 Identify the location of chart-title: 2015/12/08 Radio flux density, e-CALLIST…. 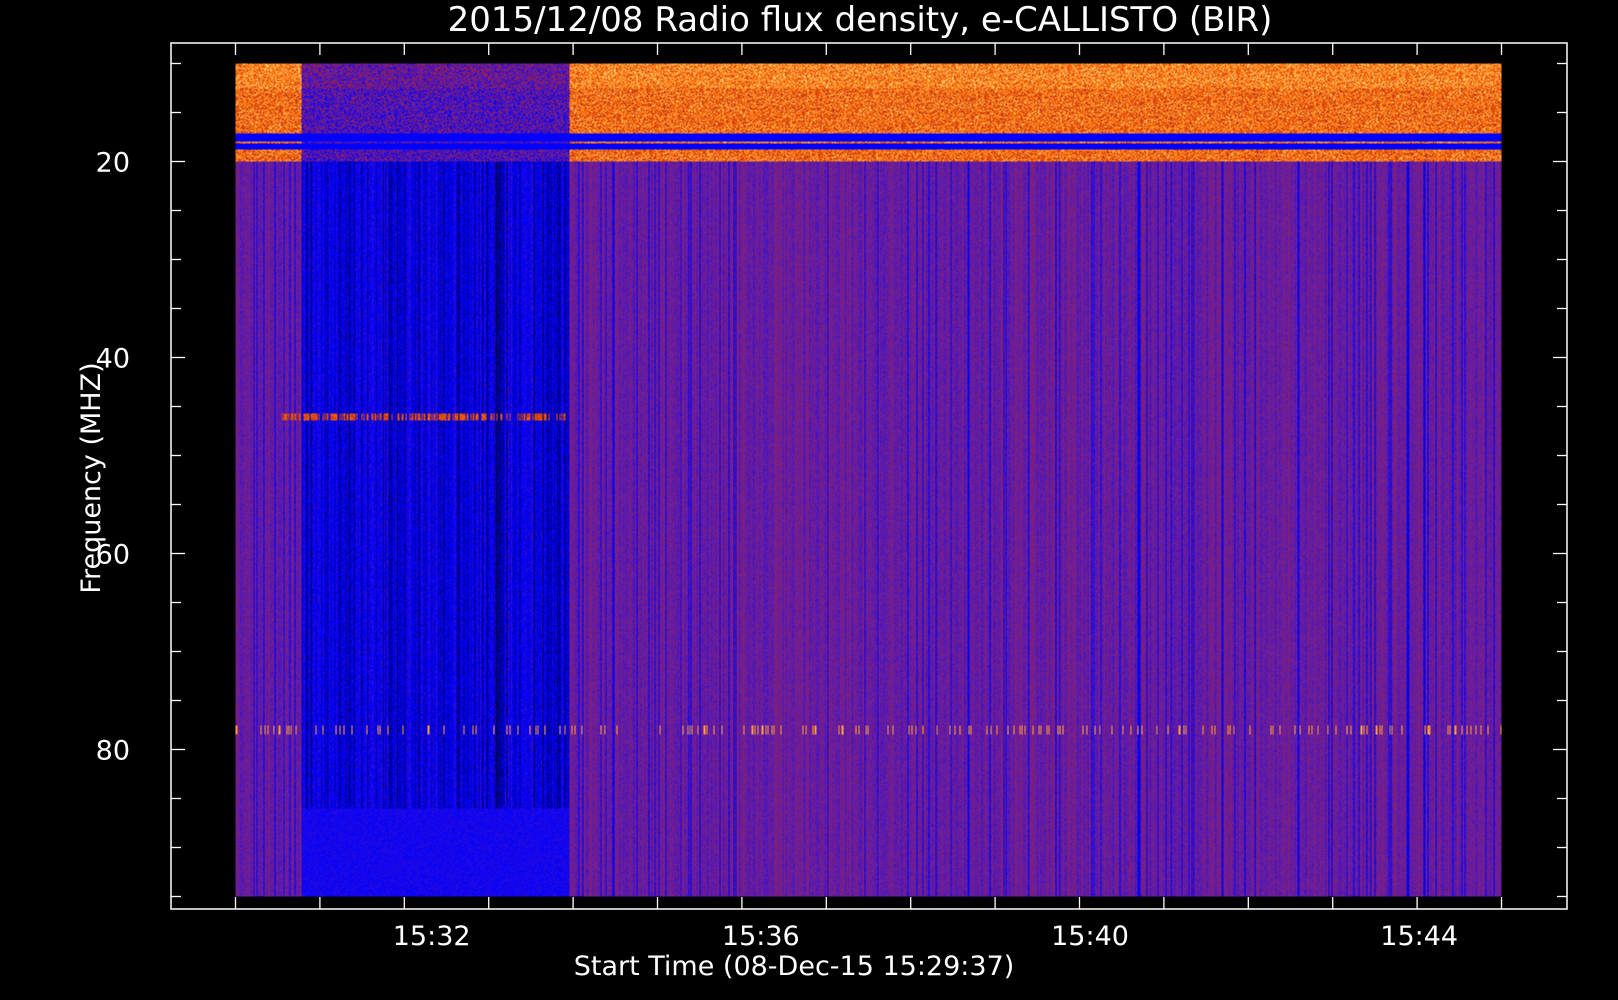
(860, 20).